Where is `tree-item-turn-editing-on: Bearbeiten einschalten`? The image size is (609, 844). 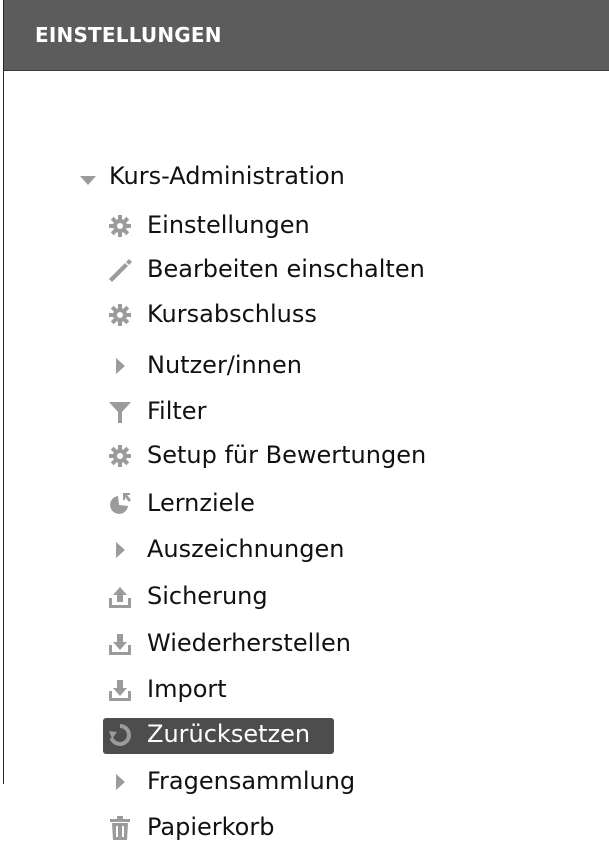 tree-item-turn-editing-on: Bearbeiten einschalten is located at coordinates (284, 269).